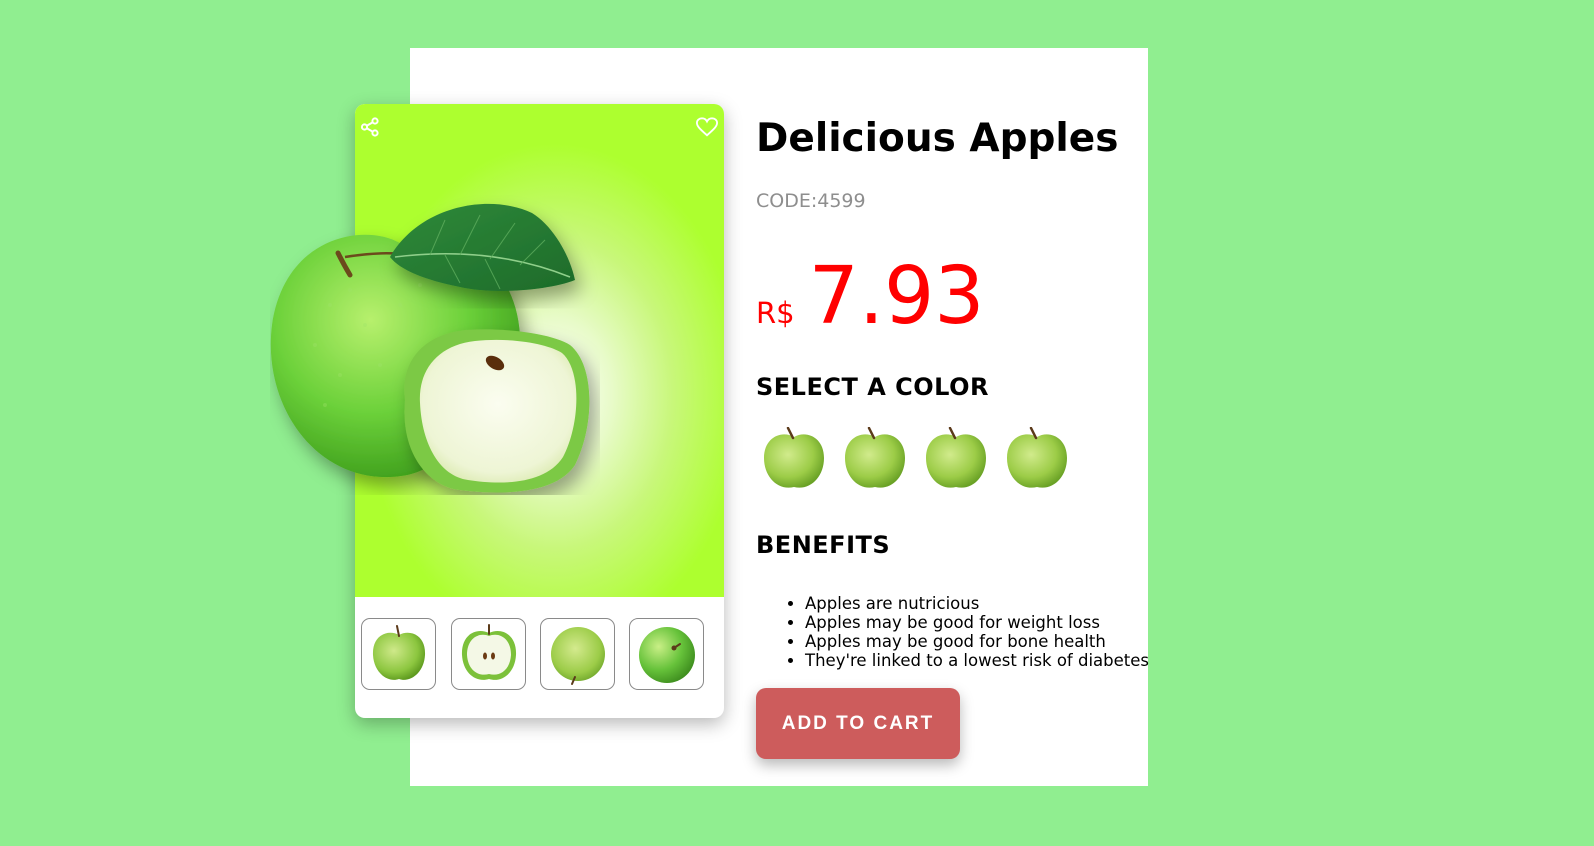 Image resolution: width=1594 pixels, height=846 pixels. I want to click on apple-top-thumbnail, so click(666, 654).